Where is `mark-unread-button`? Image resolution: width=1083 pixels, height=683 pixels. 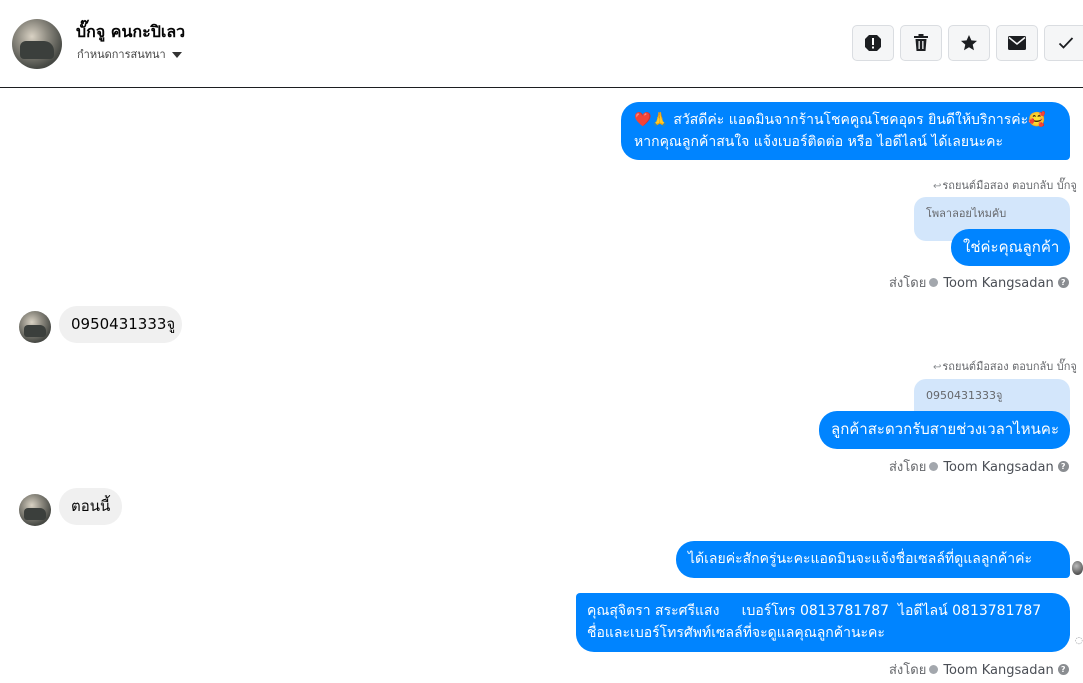
mark-unread-button is located at coordinates (1017, 43).